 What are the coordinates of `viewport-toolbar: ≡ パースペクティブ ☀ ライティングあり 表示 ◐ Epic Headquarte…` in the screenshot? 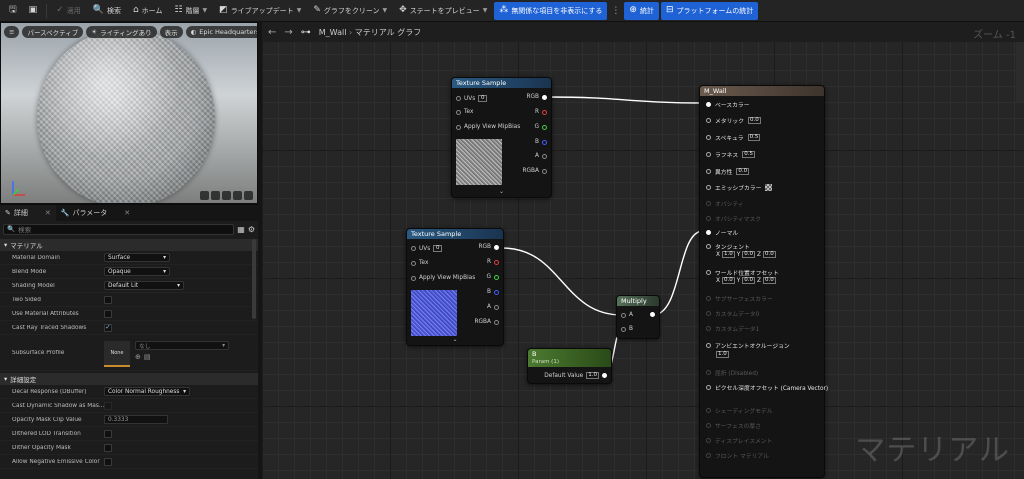 It's located at (130, 32).